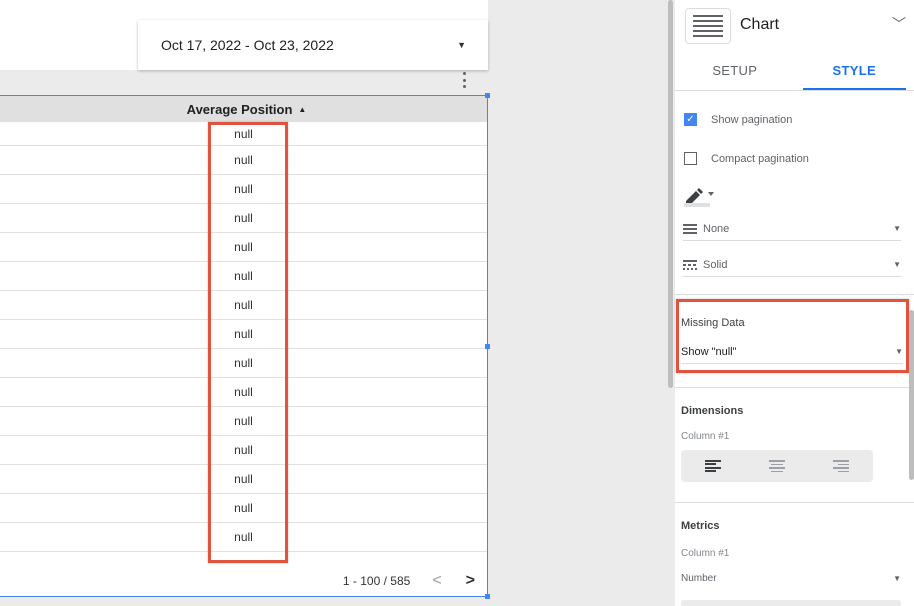 The image size is (914, 606). Describe the element at coordinates (705, 436) in the screenshot. I see `dimensions-column-label: Column #1` at that location.